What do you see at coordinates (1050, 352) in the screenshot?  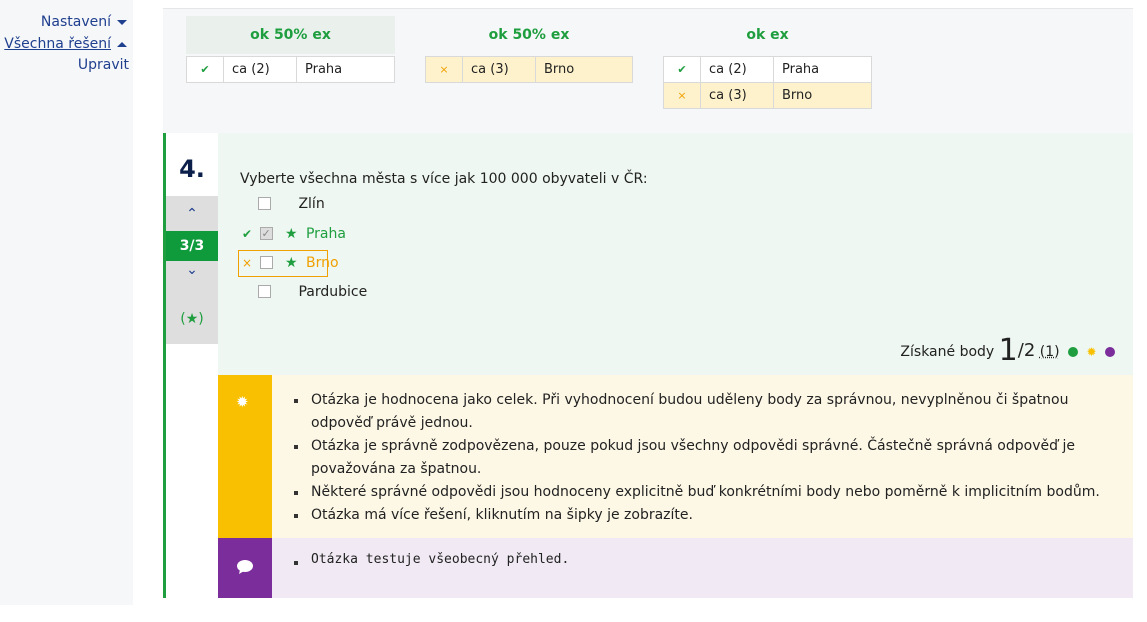 I see `score-extra: (1)` at bounding box center [1050, 352].